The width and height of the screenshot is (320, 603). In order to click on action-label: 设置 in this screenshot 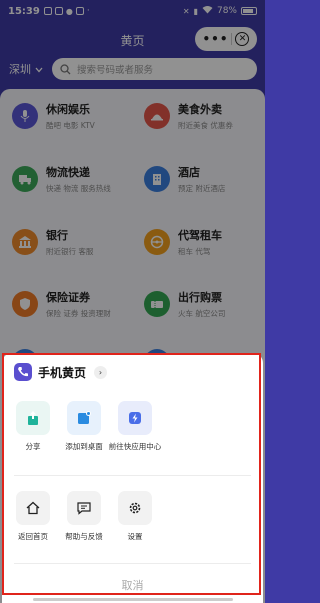, I will do `click(135, 536)`.